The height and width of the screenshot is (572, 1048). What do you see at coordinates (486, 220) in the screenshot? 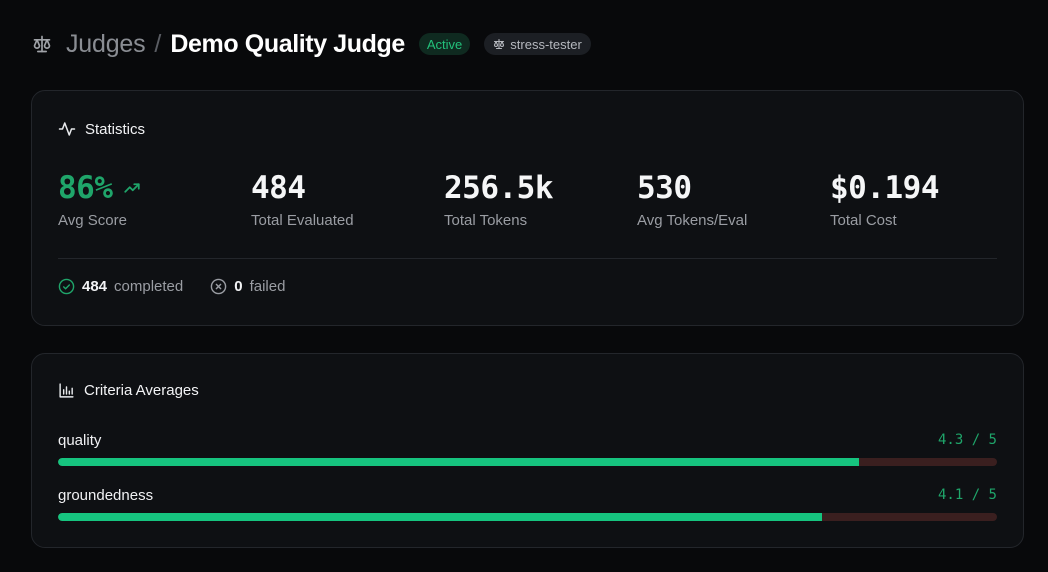
I see `total-tokens-label: Total Tokens` at bounding box center [486, 220].